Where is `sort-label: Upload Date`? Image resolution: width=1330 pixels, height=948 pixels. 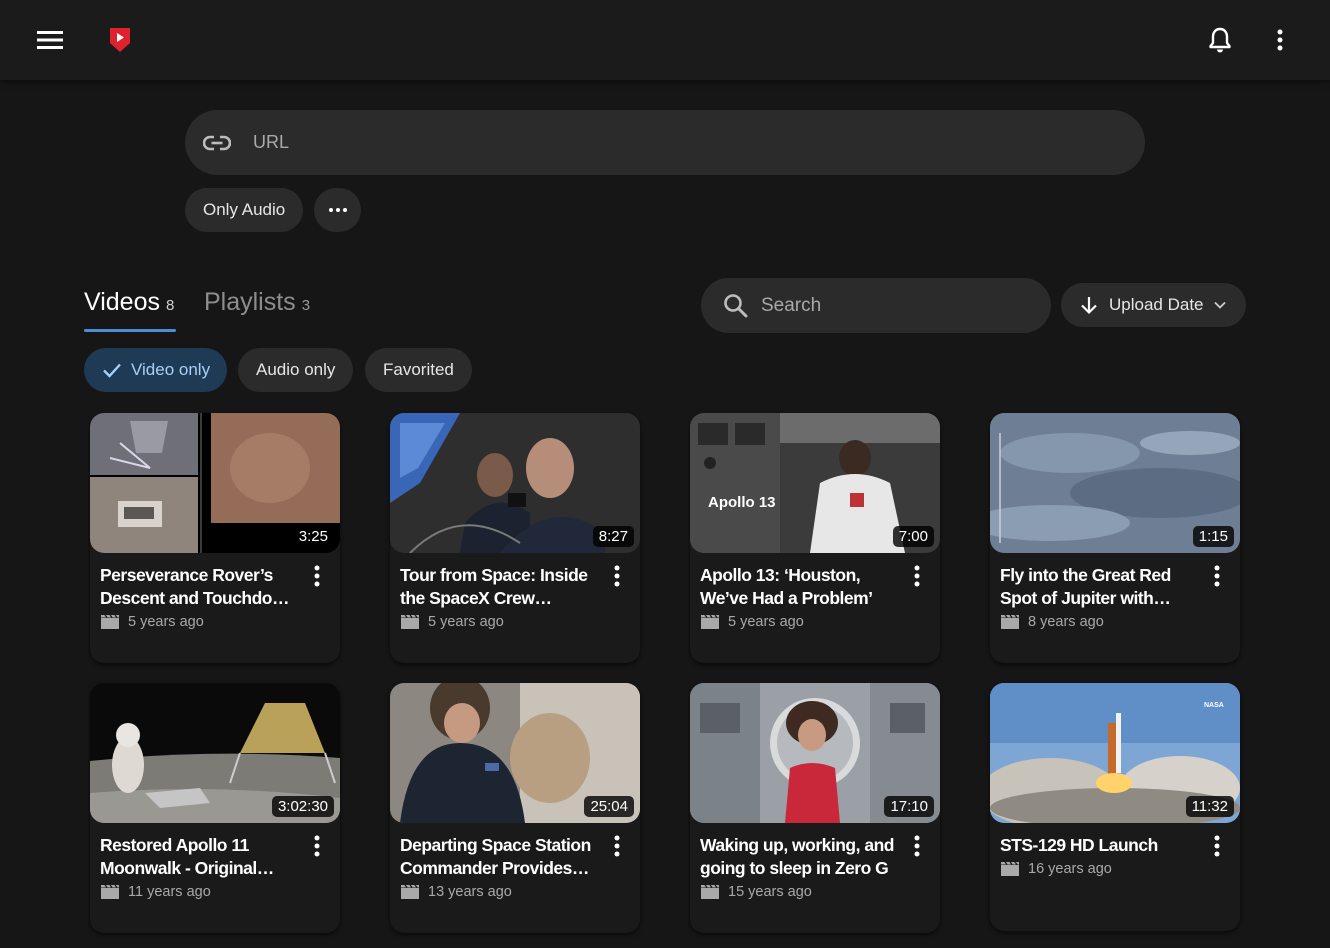
sort-label: Upload Date is located at coordinates (1156, 304).